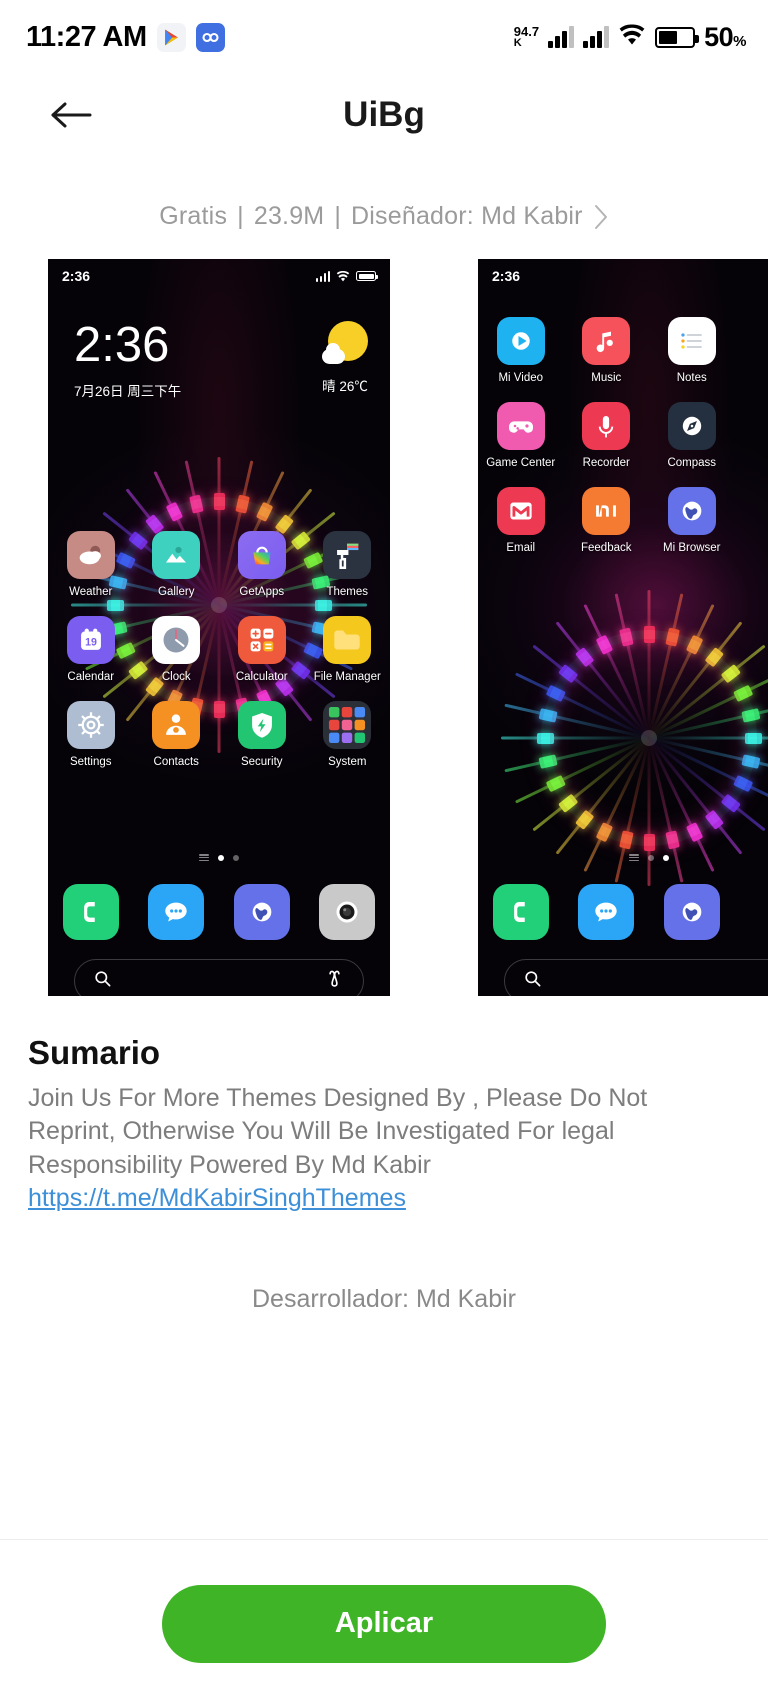 The width and height of the screenshot is (768, 1707). Describe the element at coordinates (384, 207) in the screenshot. I see `theme-meta-row: Gratis | 23.9M | Diseñador: Md Kabir` at that location.